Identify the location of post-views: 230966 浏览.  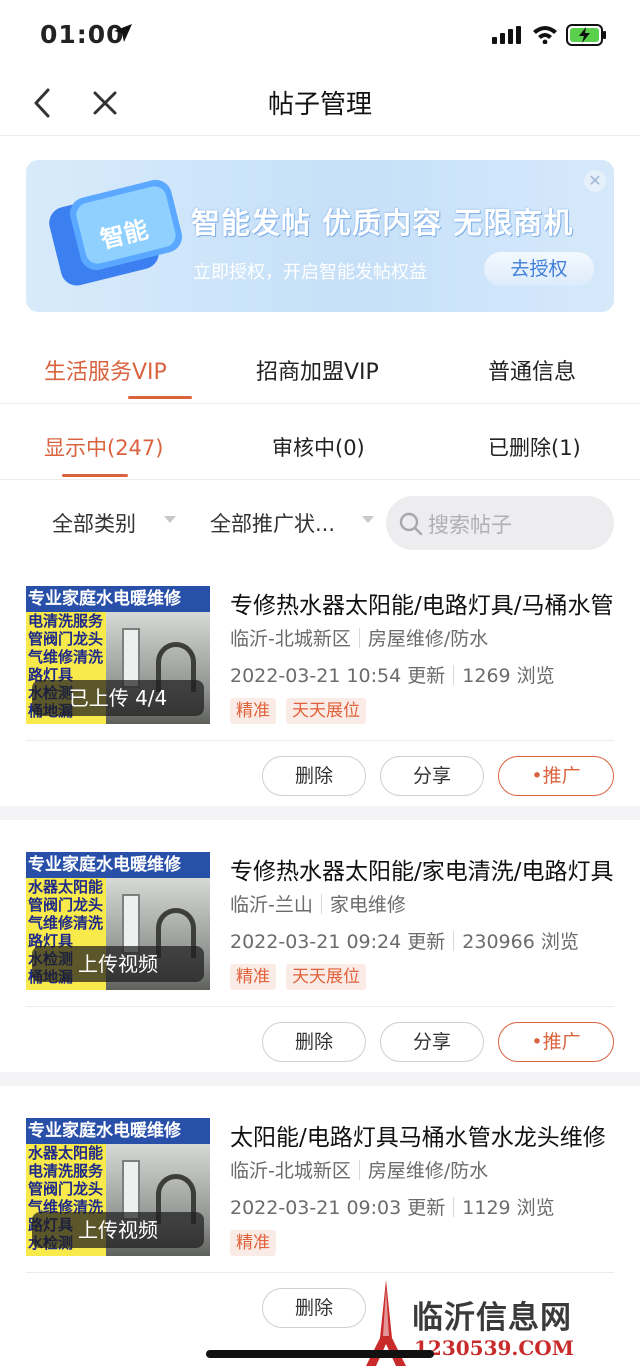
(520, 942).